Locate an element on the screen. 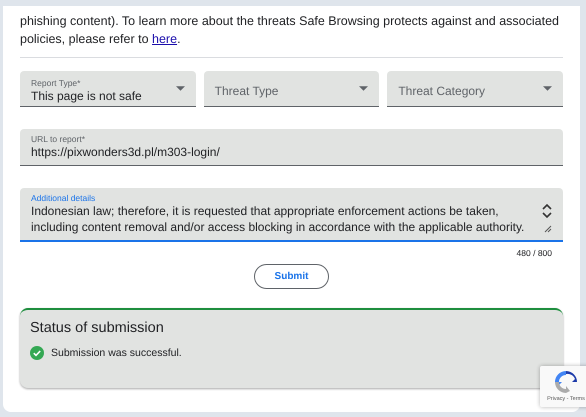 The image size is (586, 417). character-counter: 480 / 800 is located at coordinates (534, 253).